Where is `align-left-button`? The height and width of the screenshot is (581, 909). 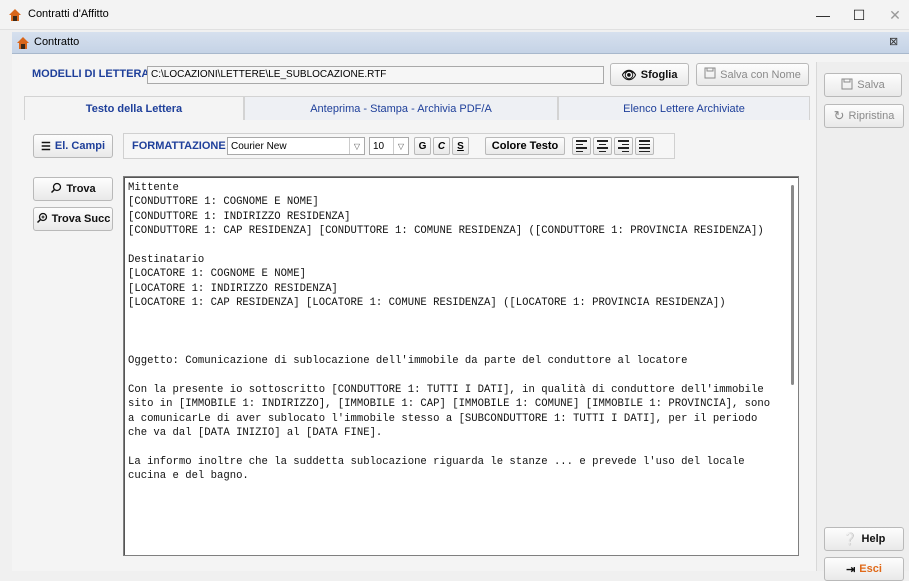 align-left-button is located at coordinates (581, 146).